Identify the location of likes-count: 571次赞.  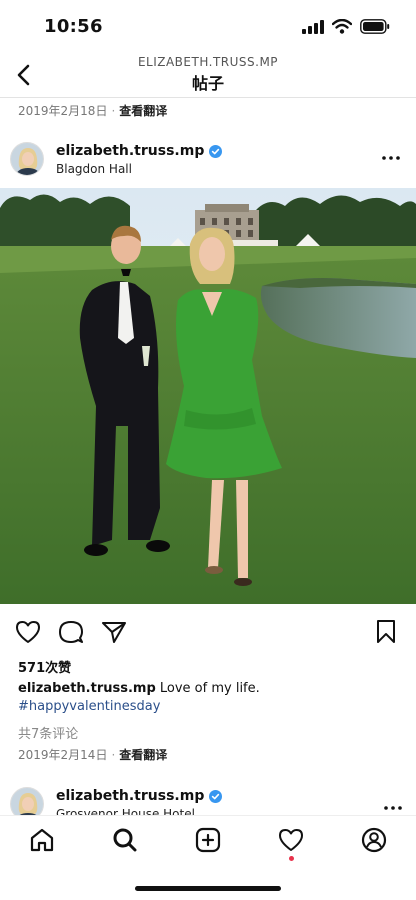
(44, 666).